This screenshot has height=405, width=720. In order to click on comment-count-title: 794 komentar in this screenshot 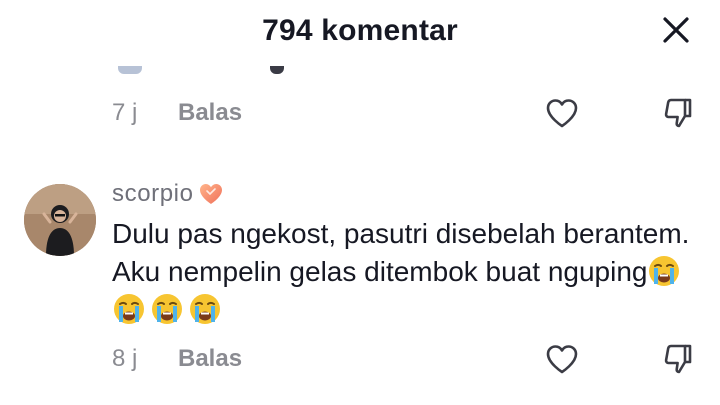, I will do `click(360, 30)`.